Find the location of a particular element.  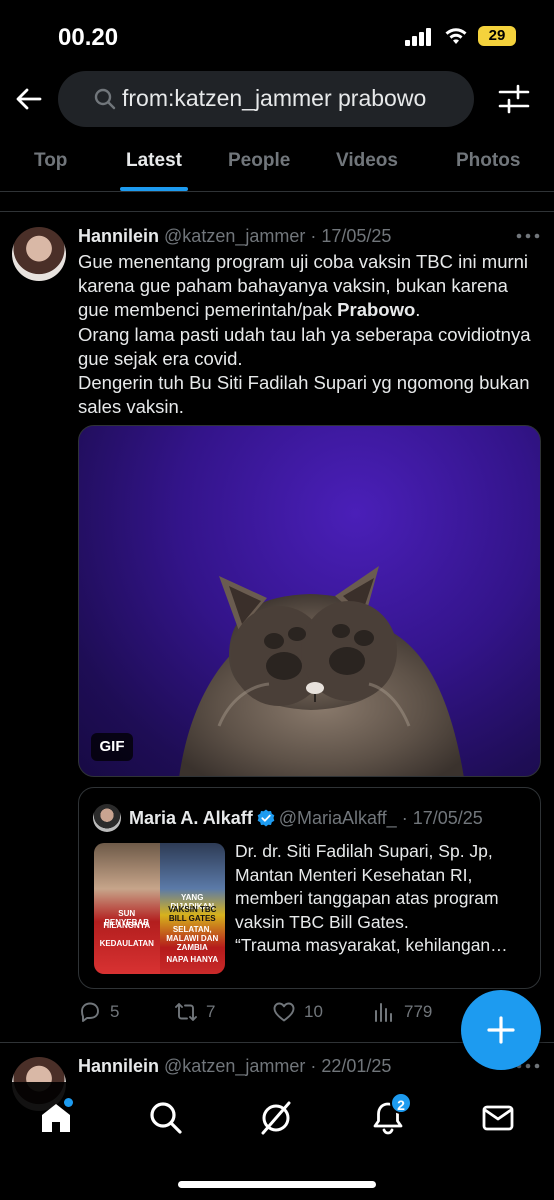

tweet-header: Hannilein @katzen_jammer · 22/01/25 is located at coordinates (234, 1066).